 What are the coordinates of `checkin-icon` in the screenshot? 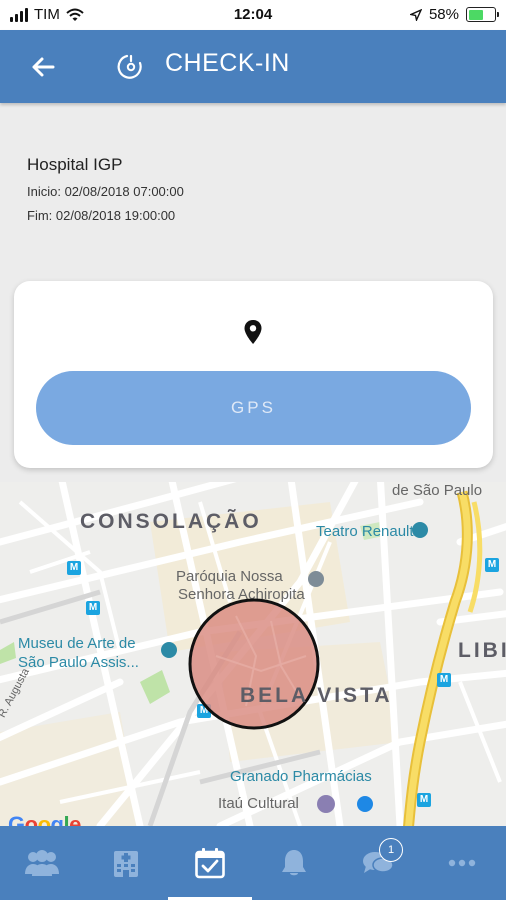 It's located at (129, 66).